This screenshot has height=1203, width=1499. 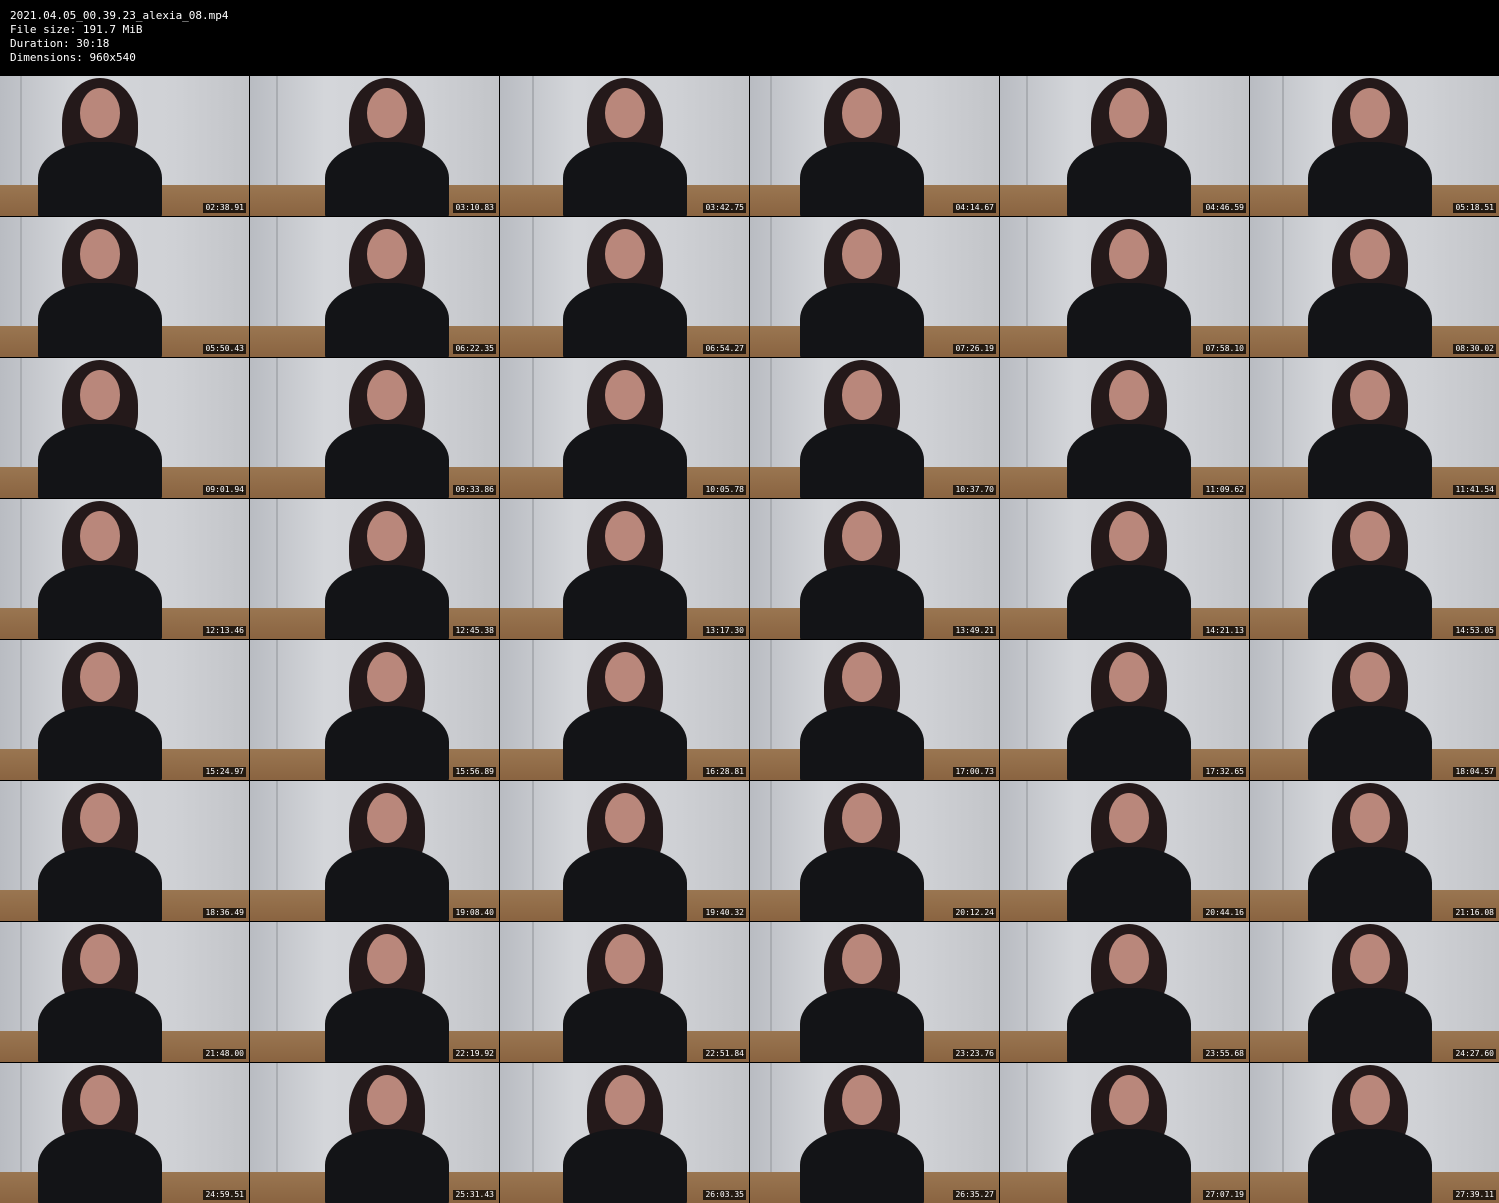 I want to click on timestamp-label: 20:12.24, so click(x=974, y=913).